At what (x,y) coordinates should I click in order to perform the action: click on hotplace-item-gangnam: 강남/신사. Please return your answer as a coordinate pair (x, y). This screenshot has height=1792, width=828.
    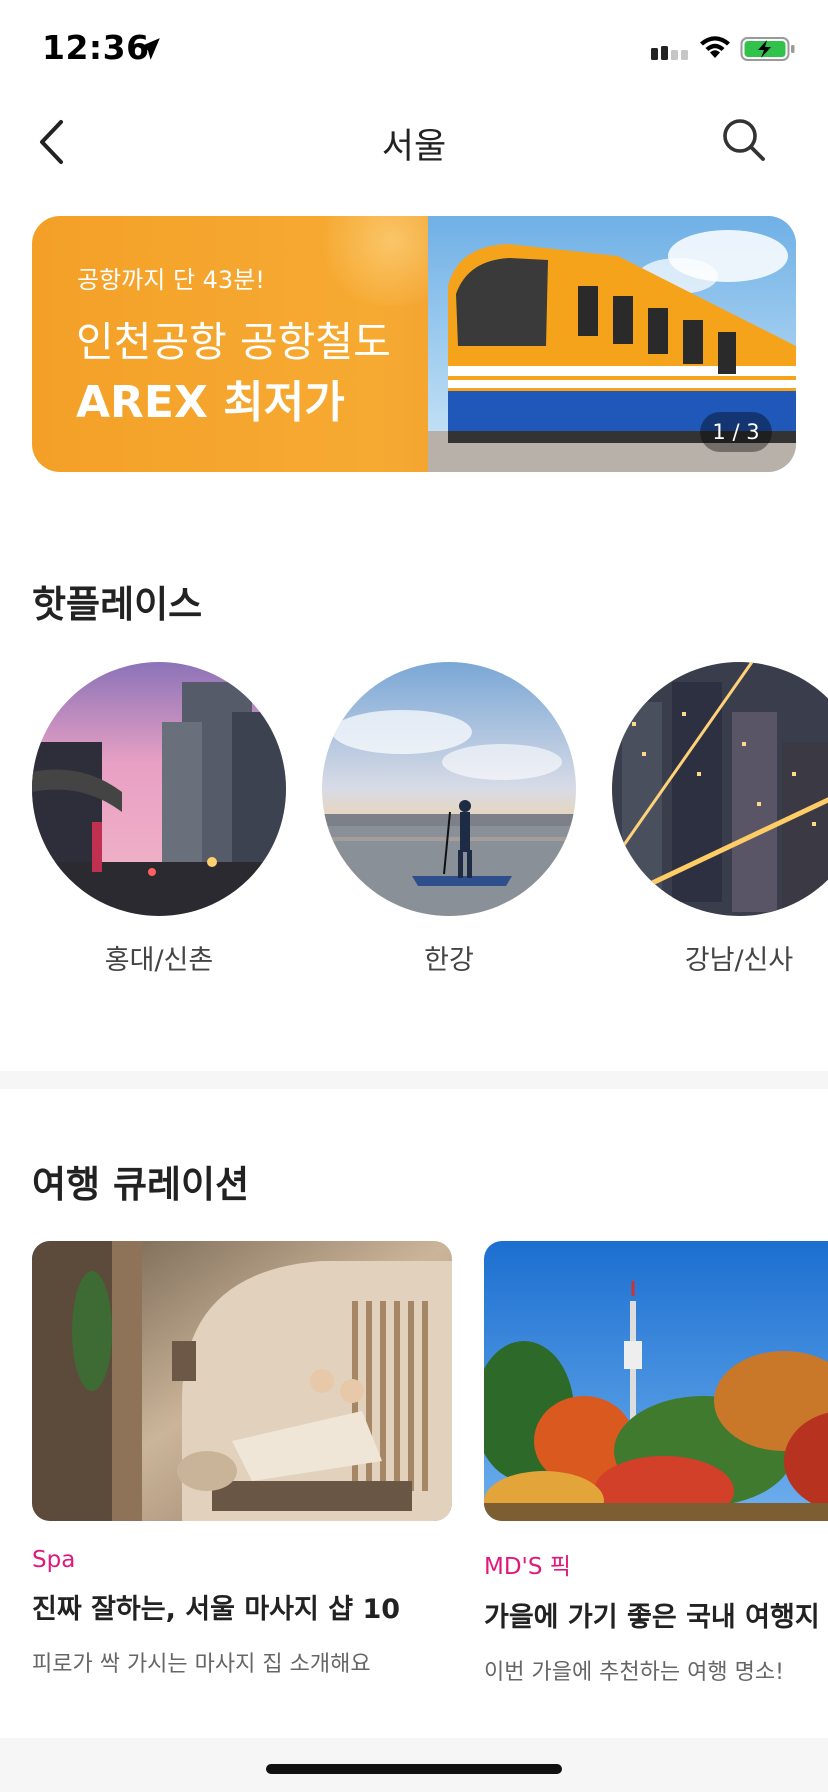
    Looking at the image, I should click on (720, 819).